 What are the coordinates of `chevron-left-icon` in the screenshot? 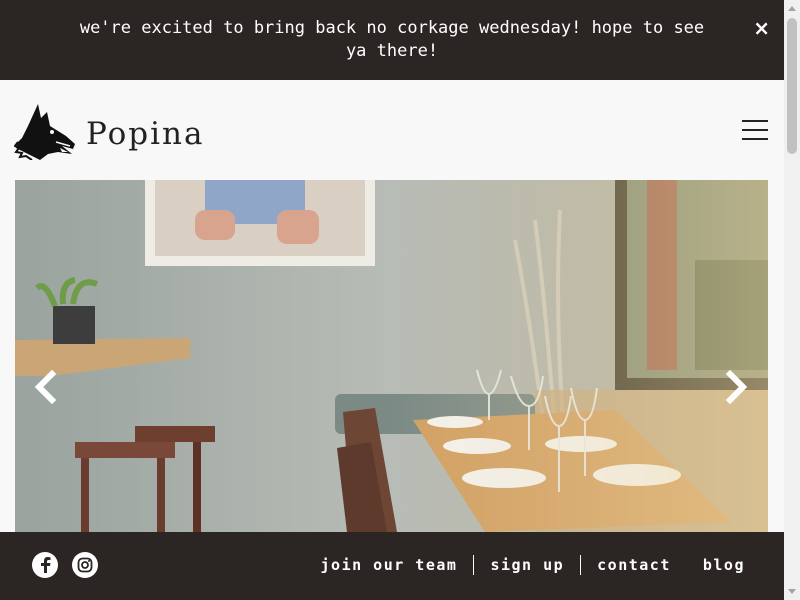 It's located at (46, 387).